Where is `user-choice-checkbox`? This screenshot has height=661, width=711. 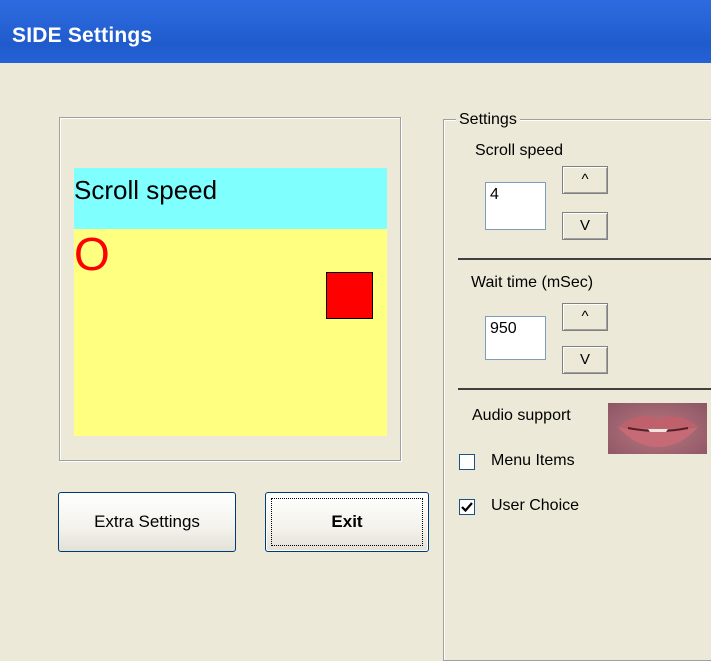
user-choice-checkbox is located at coordinates (467, 507).